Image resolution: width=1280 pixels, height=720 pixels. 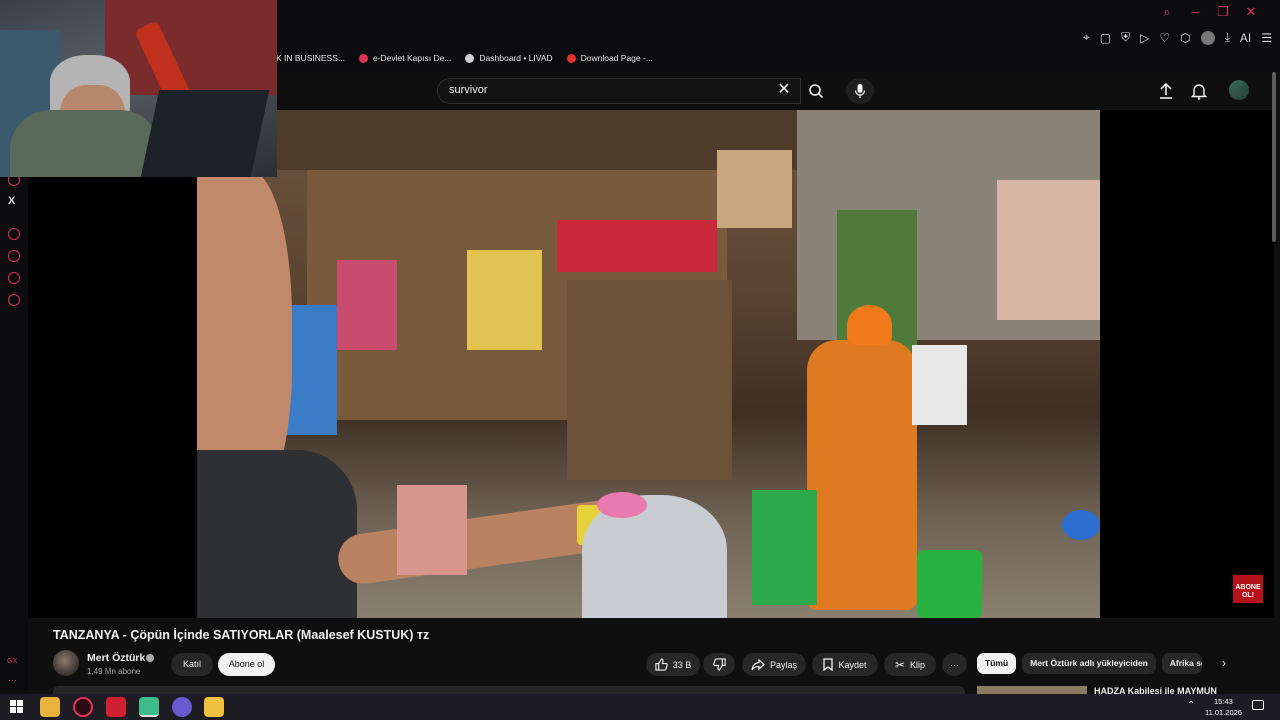 I want to click on scissors-icon: ✂, so click(x=900, y=664).